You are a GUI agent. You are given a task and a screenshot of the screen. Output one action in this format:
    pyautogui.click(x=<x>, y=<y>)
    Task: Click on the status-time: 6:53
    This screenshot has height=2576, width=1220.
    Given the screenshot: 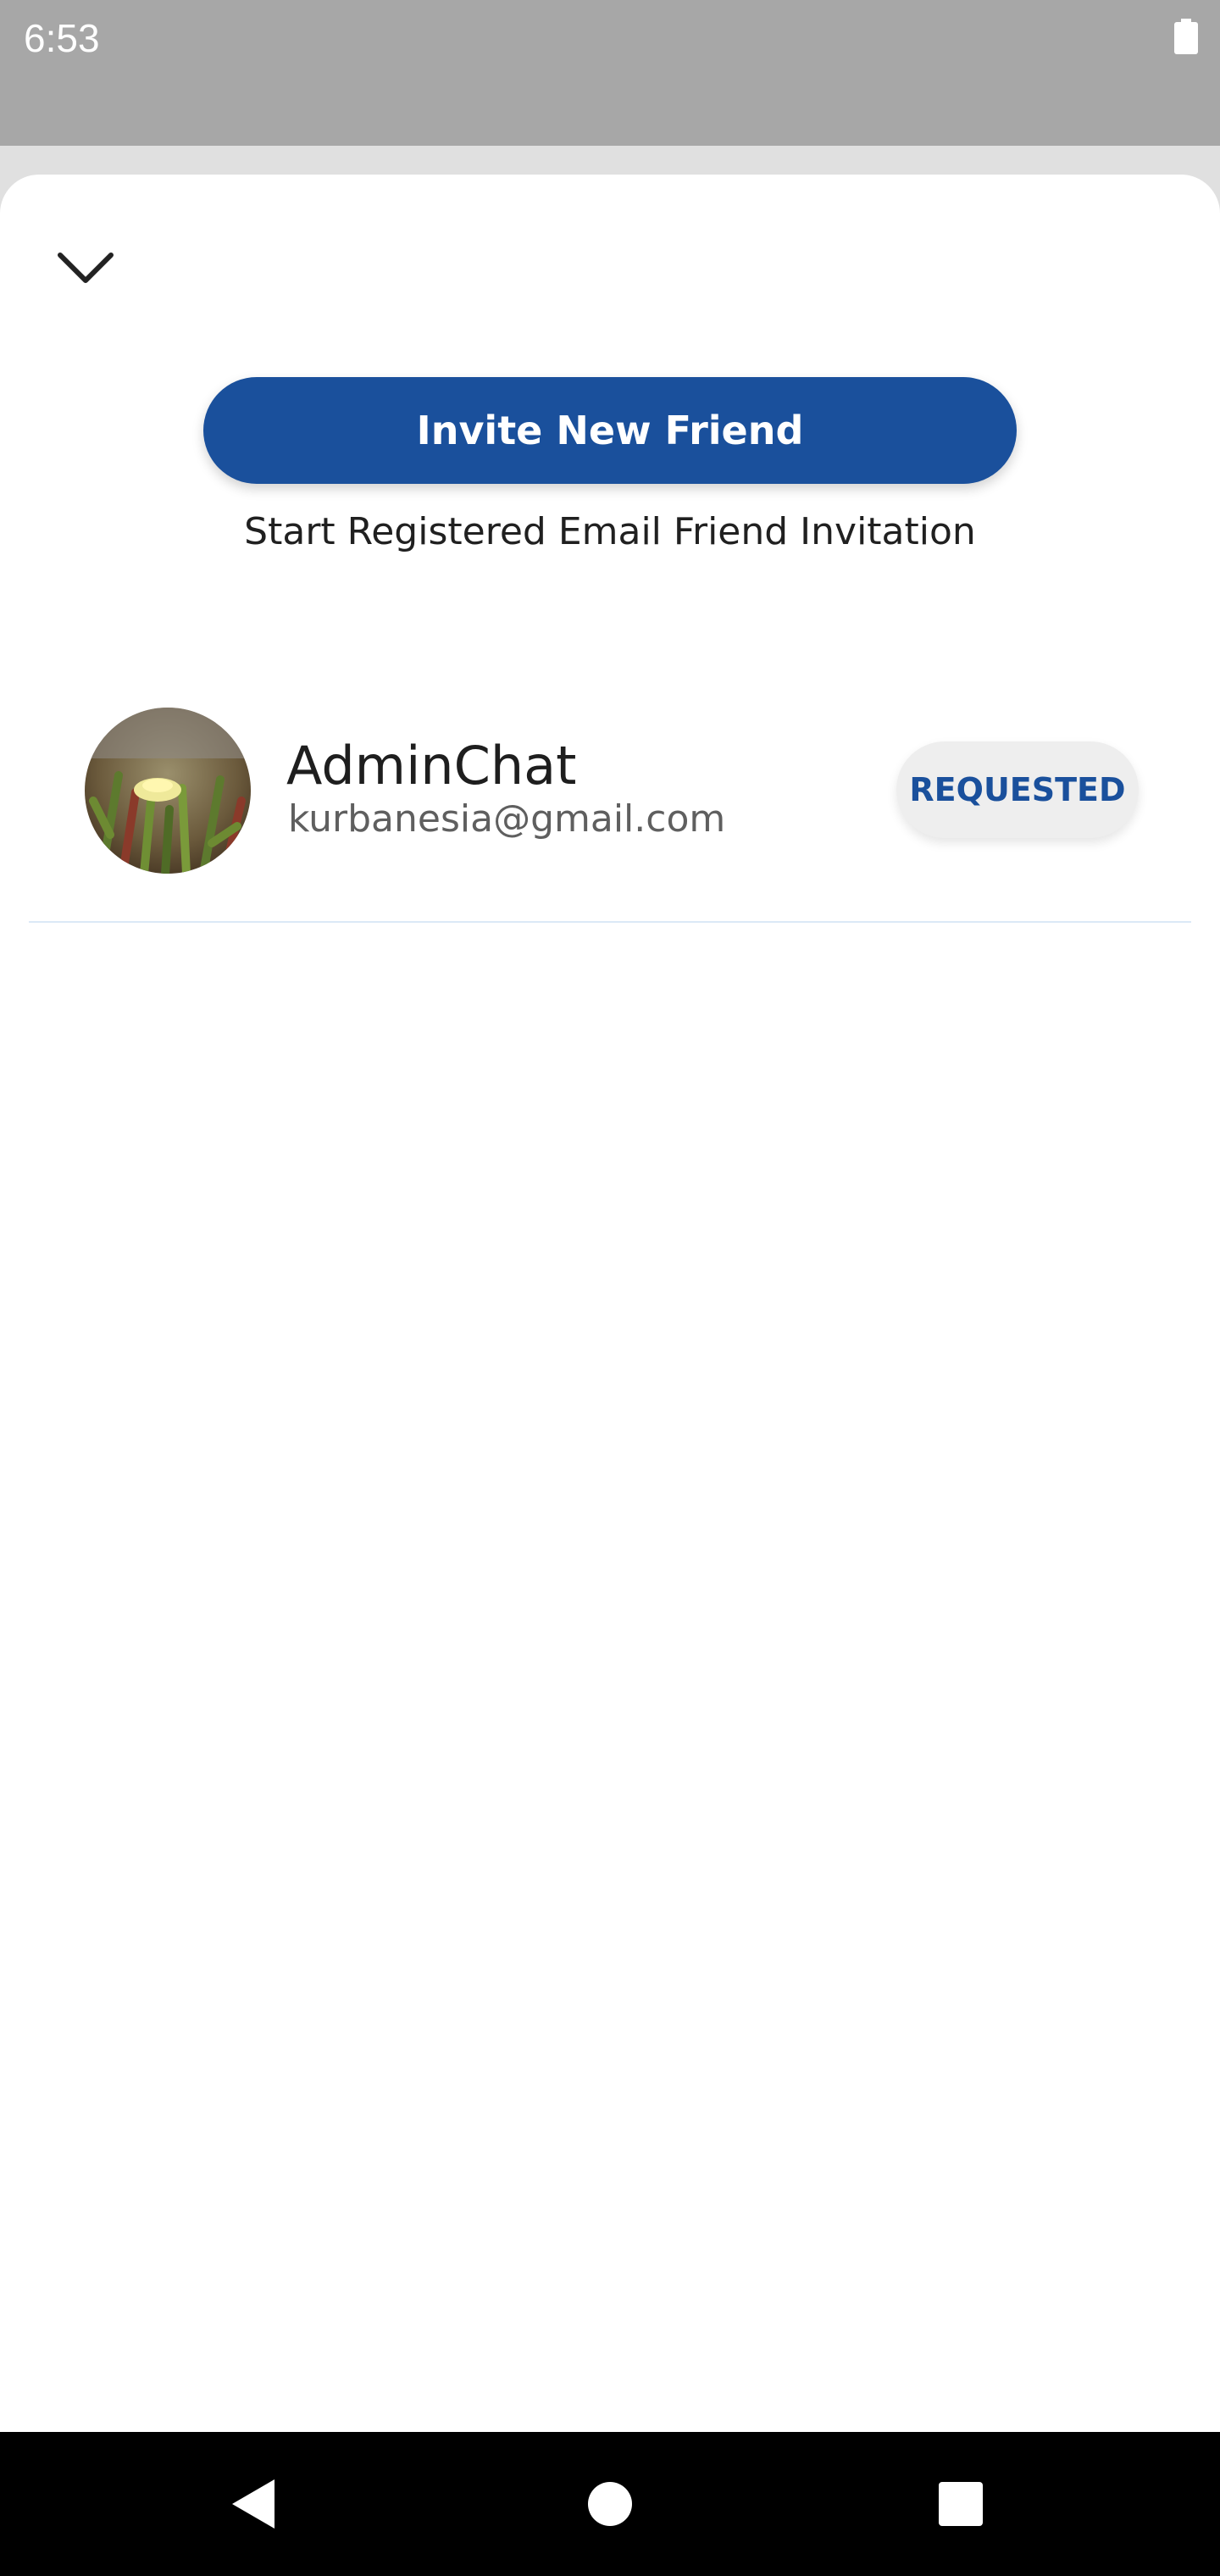 What is the action you would take?
    pyautogui.click(x=62, y=38)
    